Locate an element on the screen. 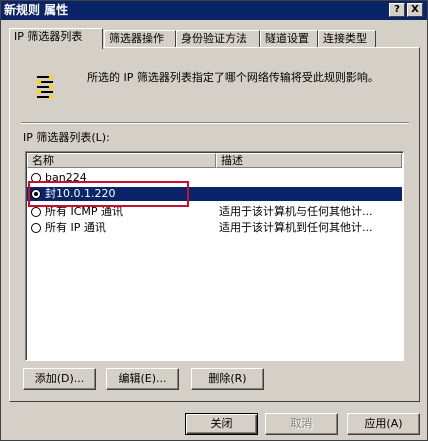  filter-list-label: IP 筛选器列表(L): is located at coordinates (66, 137).